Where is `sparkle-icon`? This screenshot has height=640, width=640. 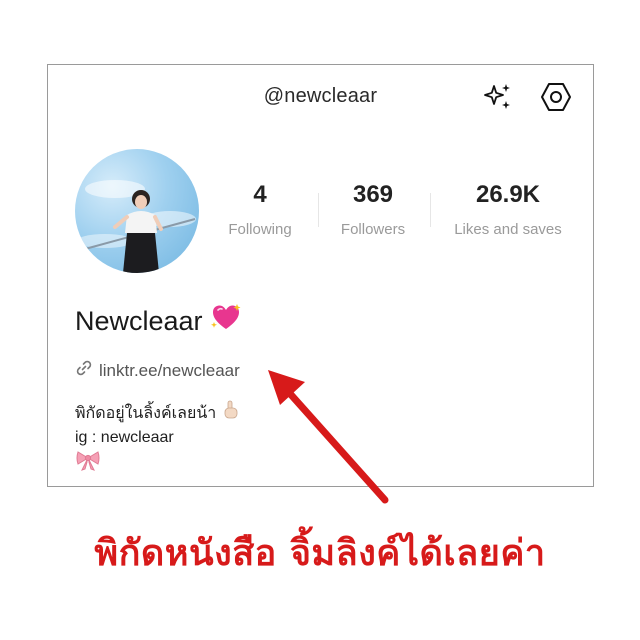
sparkle-icon is located at coordinates (498, 97).